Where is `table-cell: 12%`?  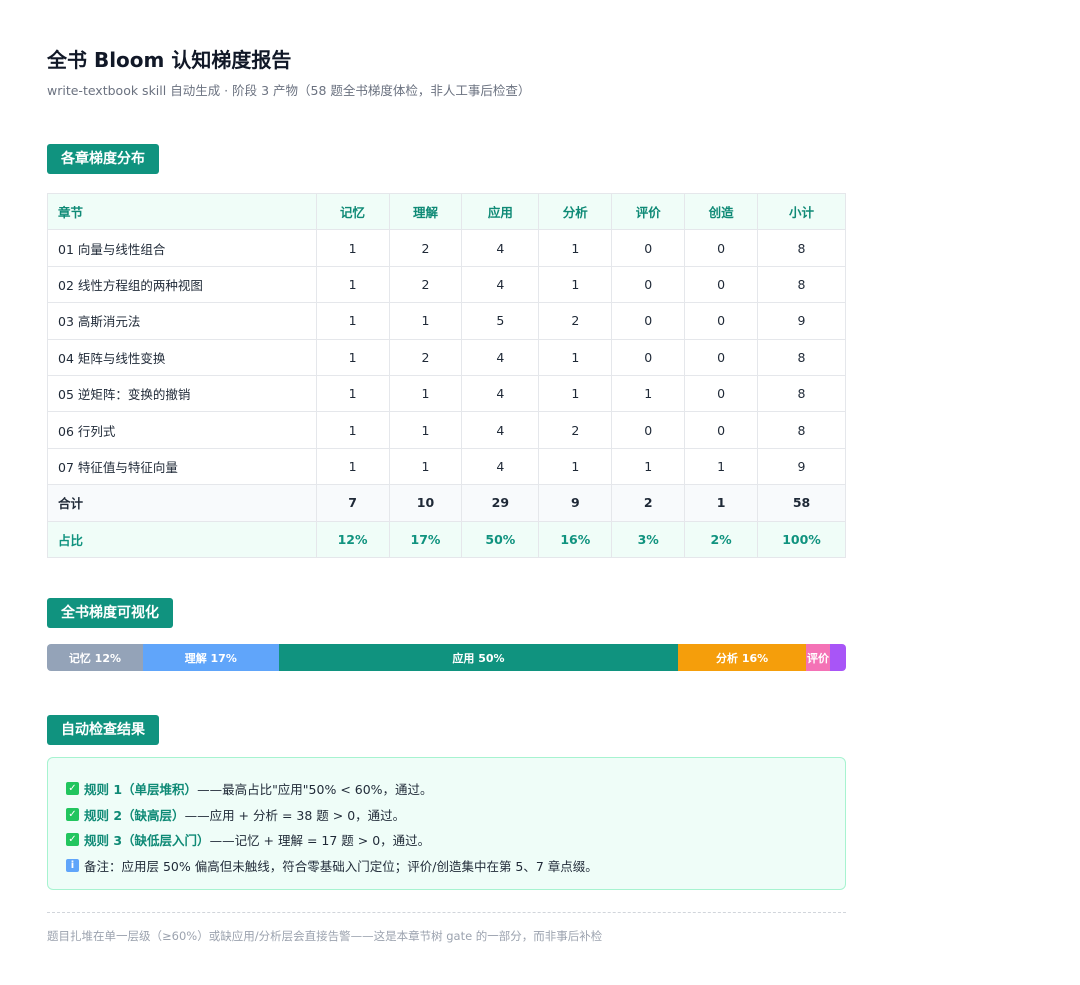
table-cell: 12% is located at coordinates (352, 539).